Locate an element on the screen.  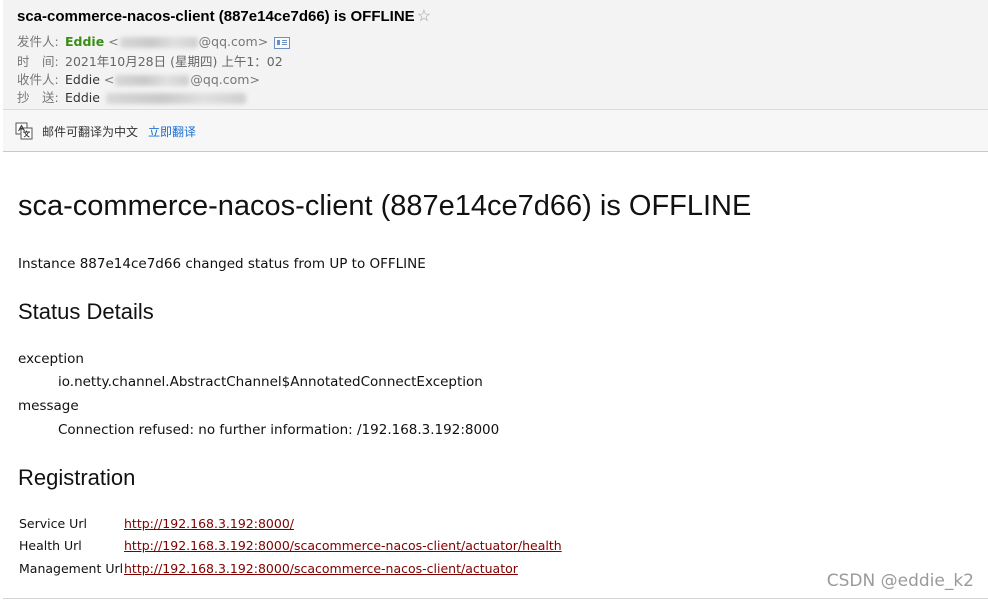
translate-icon is located at coordinates (24, 131).